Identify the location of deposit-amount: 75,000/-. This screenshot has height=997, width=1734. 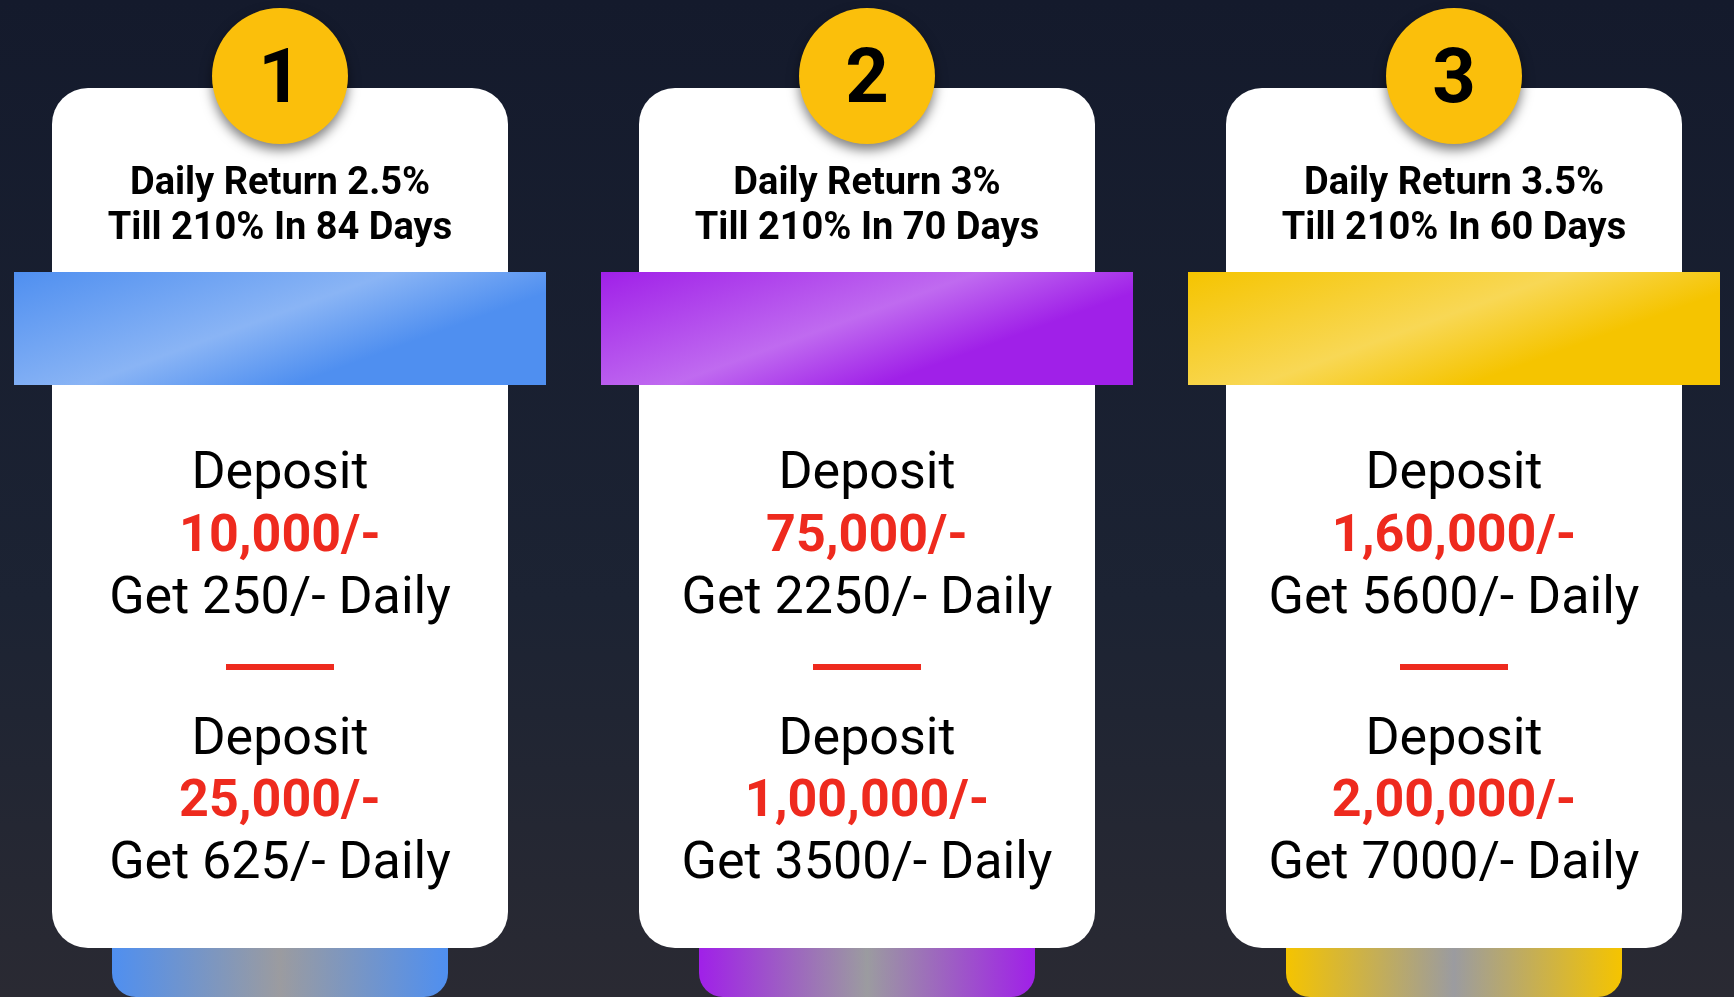
(867, 534).